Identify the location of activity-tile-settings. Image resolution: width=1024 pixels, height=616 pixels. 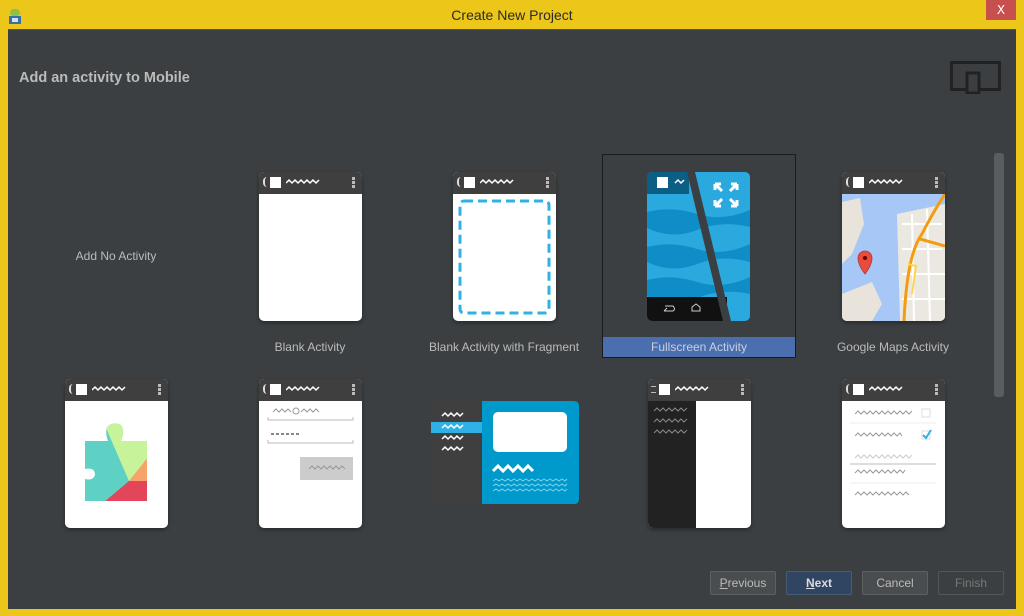
(893, 445).